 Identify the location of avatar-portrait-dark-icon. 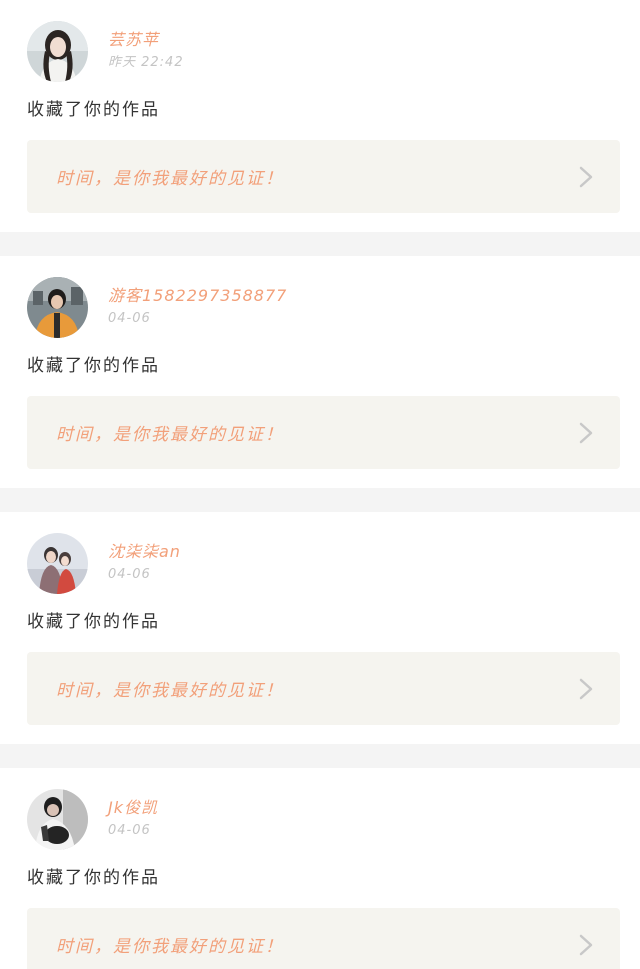
(57, 819).